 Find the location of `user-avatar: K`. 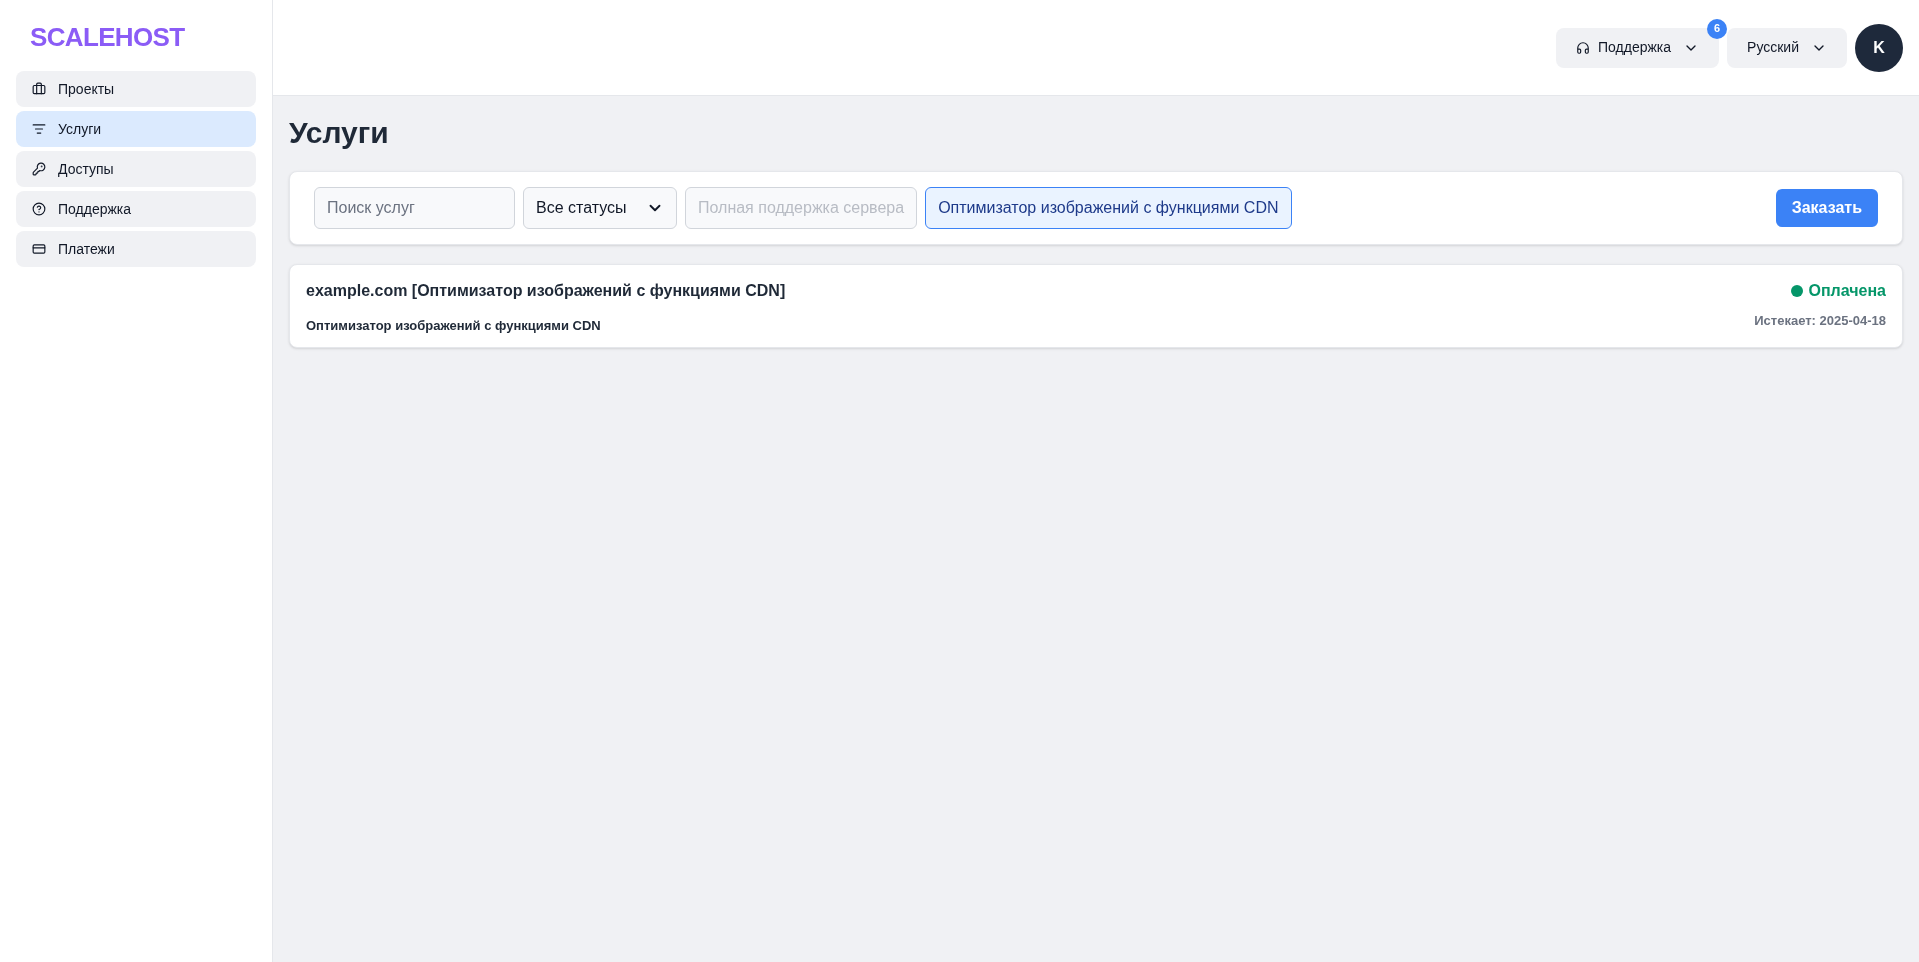

user-avatar: K is located at coordinates (1879, 47).